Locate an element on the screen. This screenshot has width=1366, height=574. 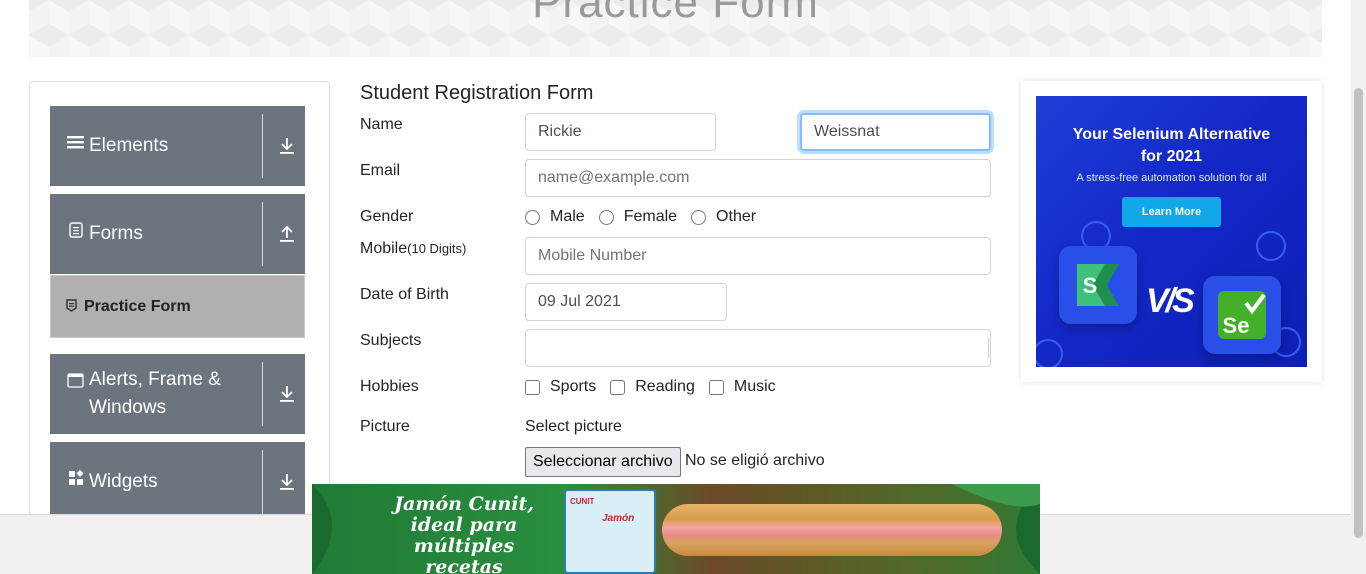
sidebar-group-label: Elements is located at coordinates (129, 145).